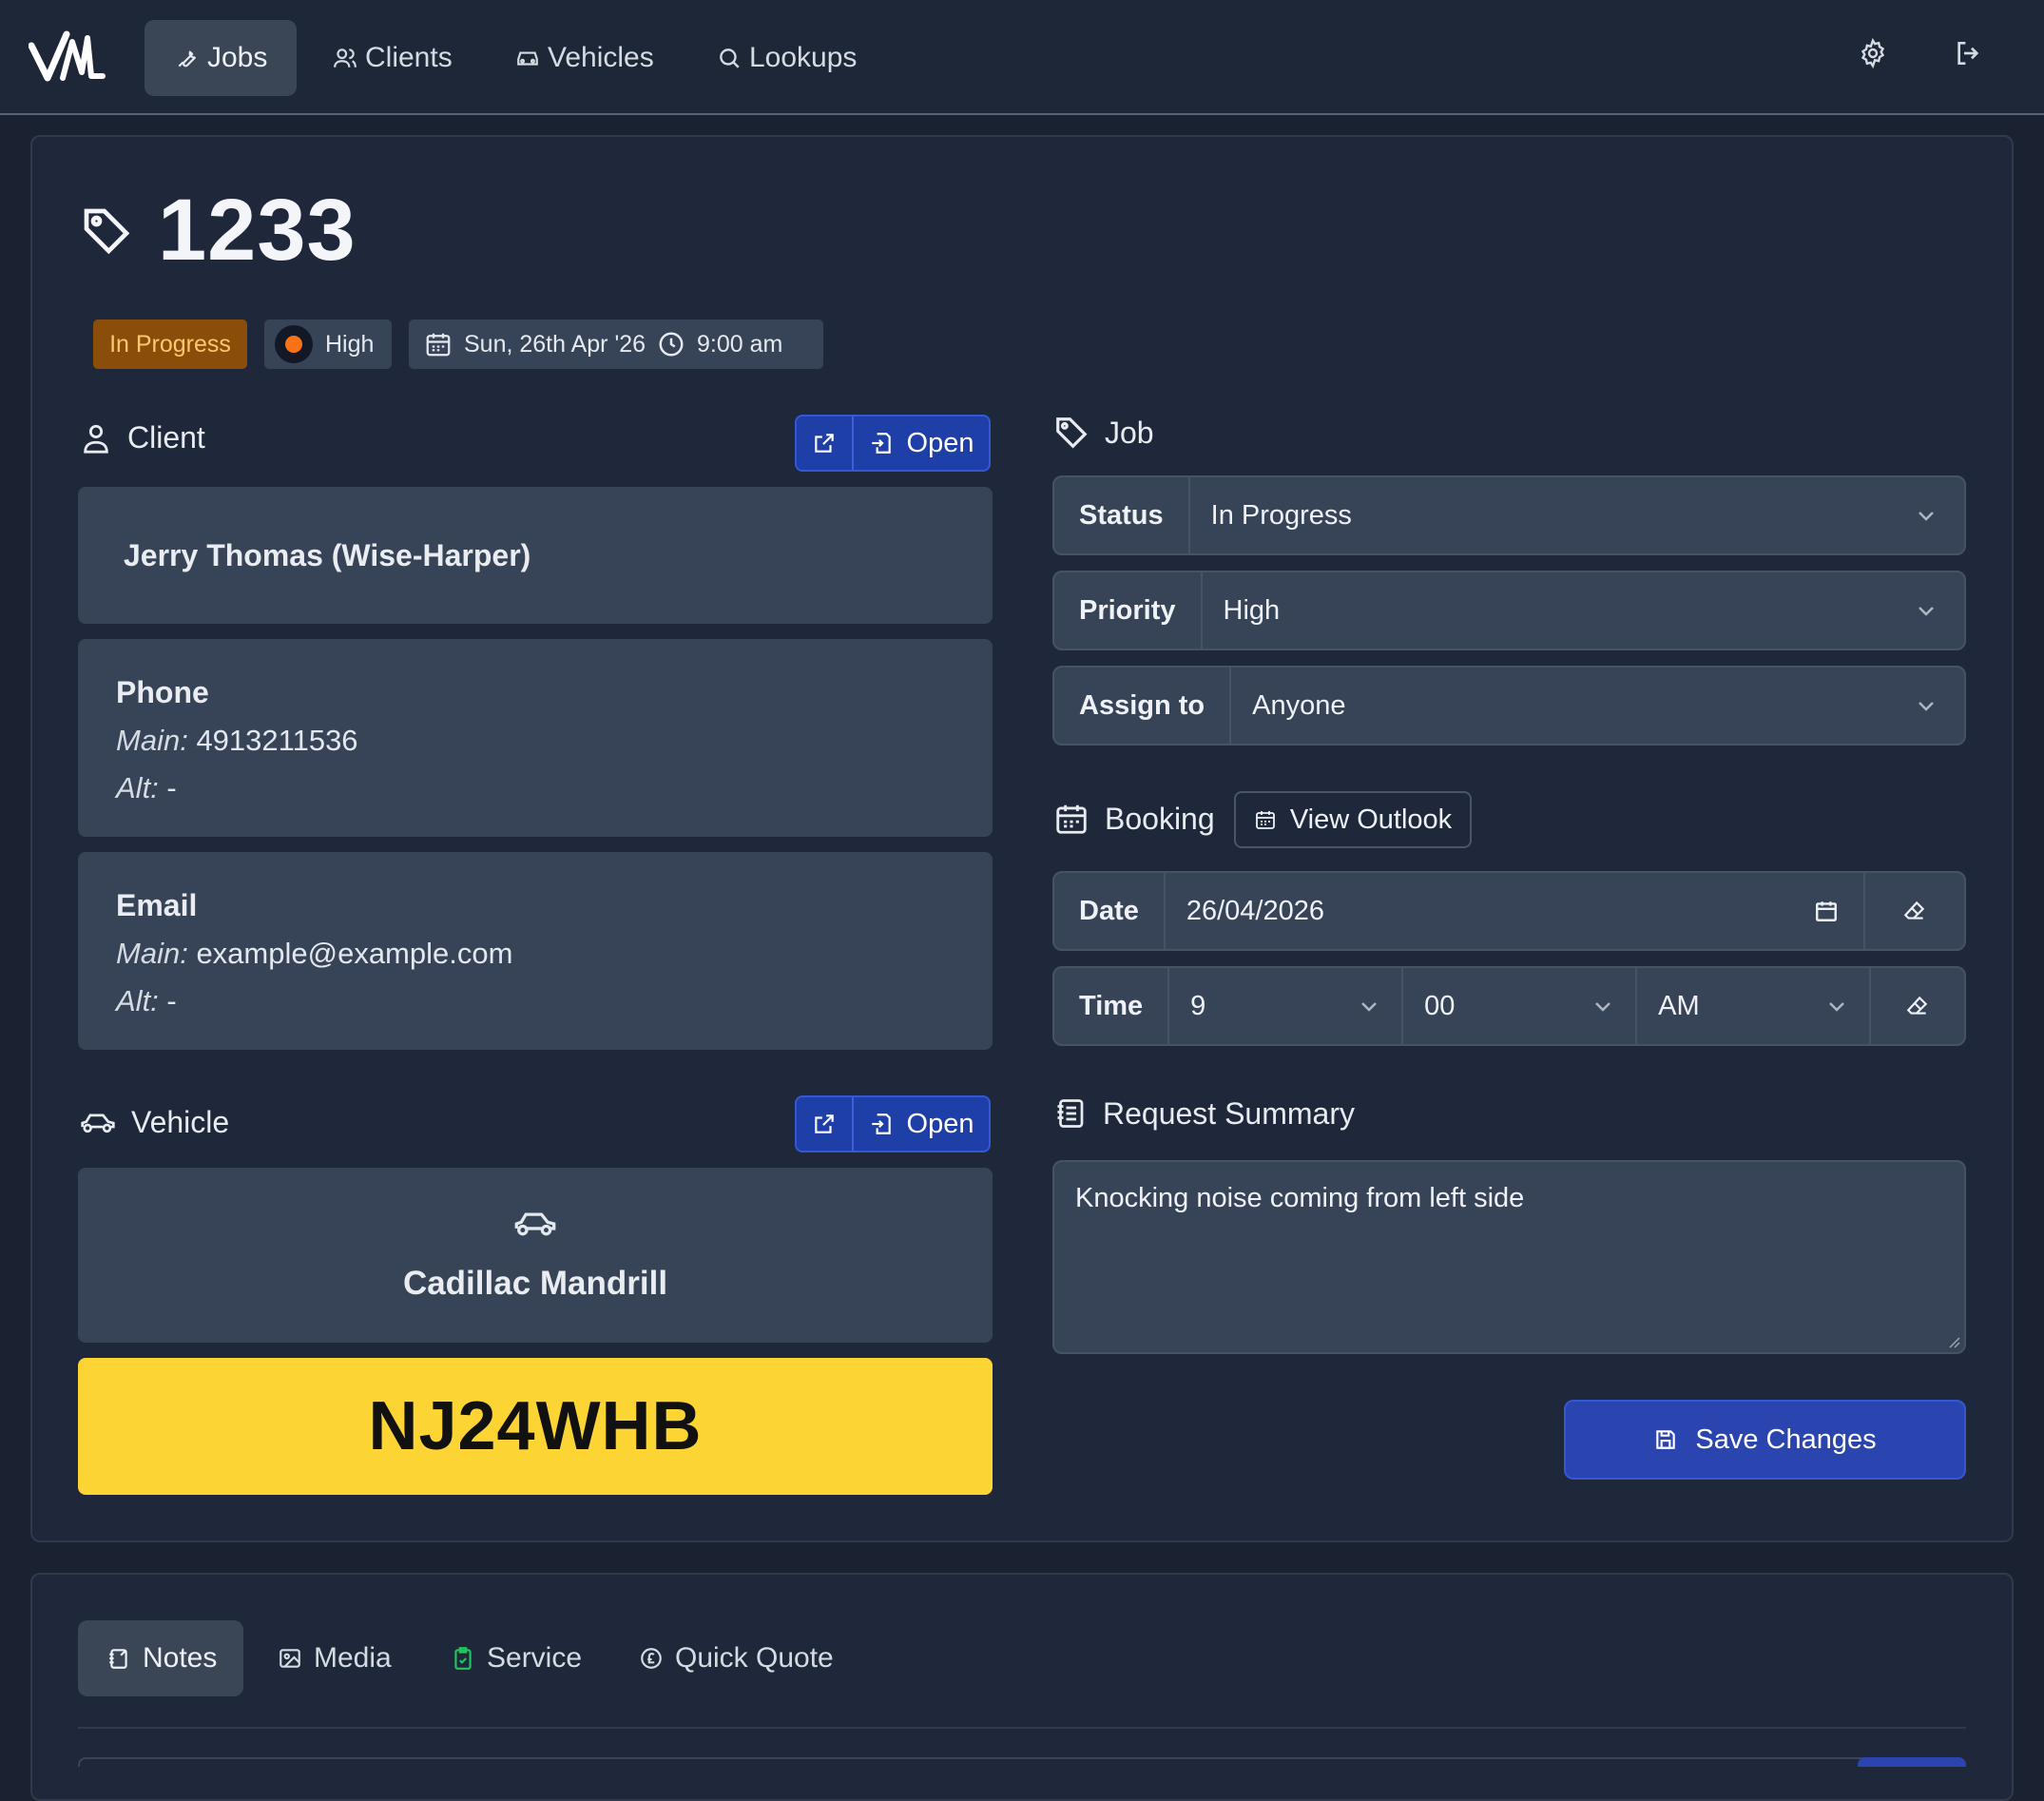 The height and width of the screenshot is (1801, 2044). I want to click on external-link-icon, so click(825, 1124).